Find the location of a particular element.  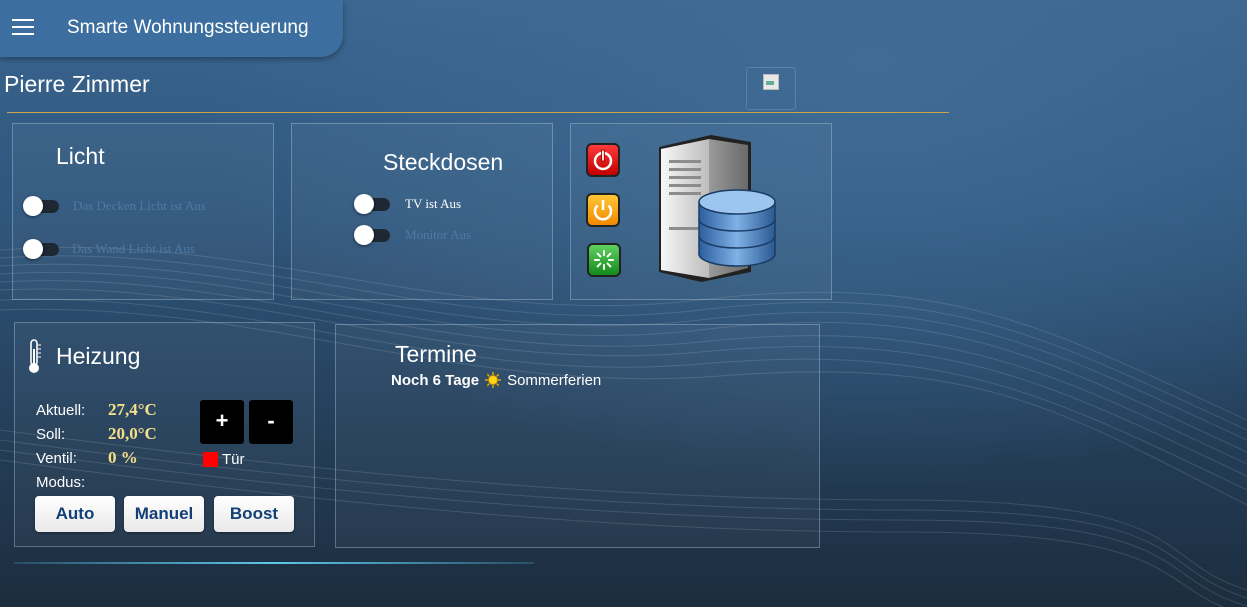

app-header: Smarte Wohnungssteuerung is located at coordinates (171, 28).